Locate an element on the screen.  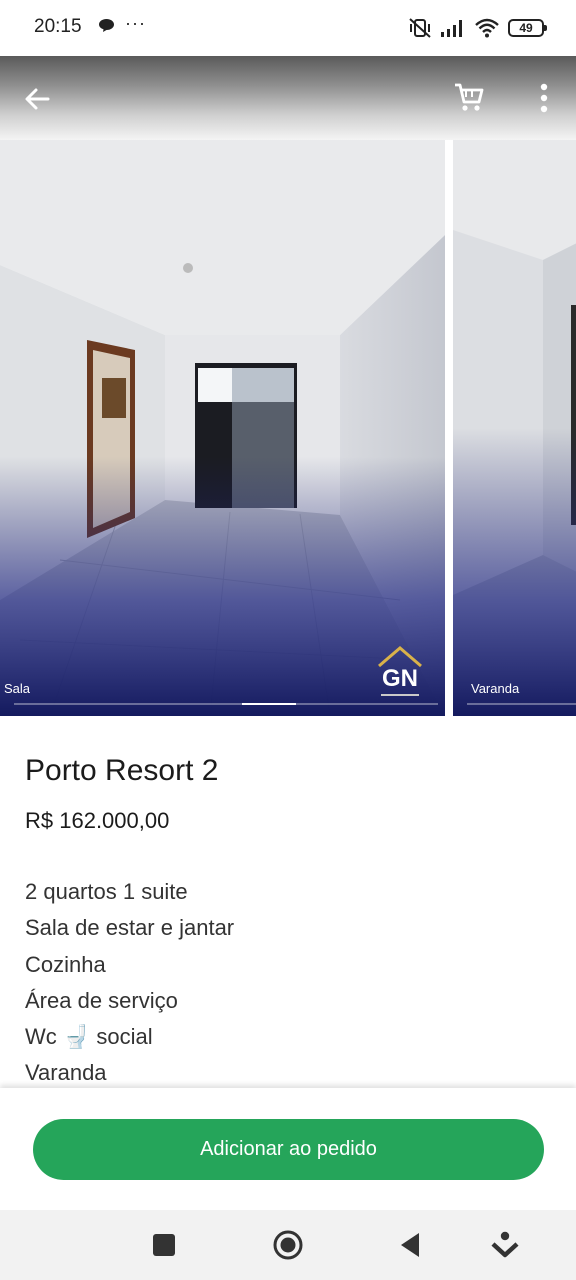
action-area: Adicionar ao pedido is located at coordinates (288, 1149).